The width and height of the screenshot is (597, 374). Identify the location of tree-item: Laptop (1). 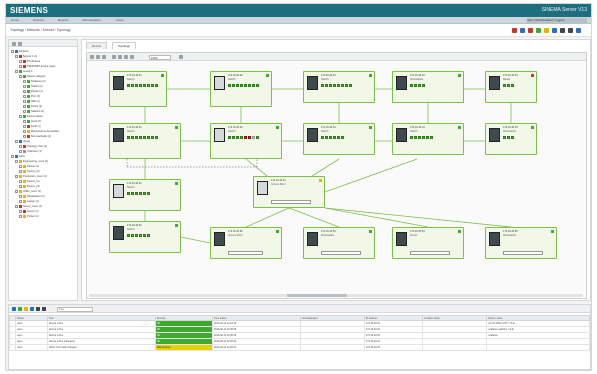
(29, 201).